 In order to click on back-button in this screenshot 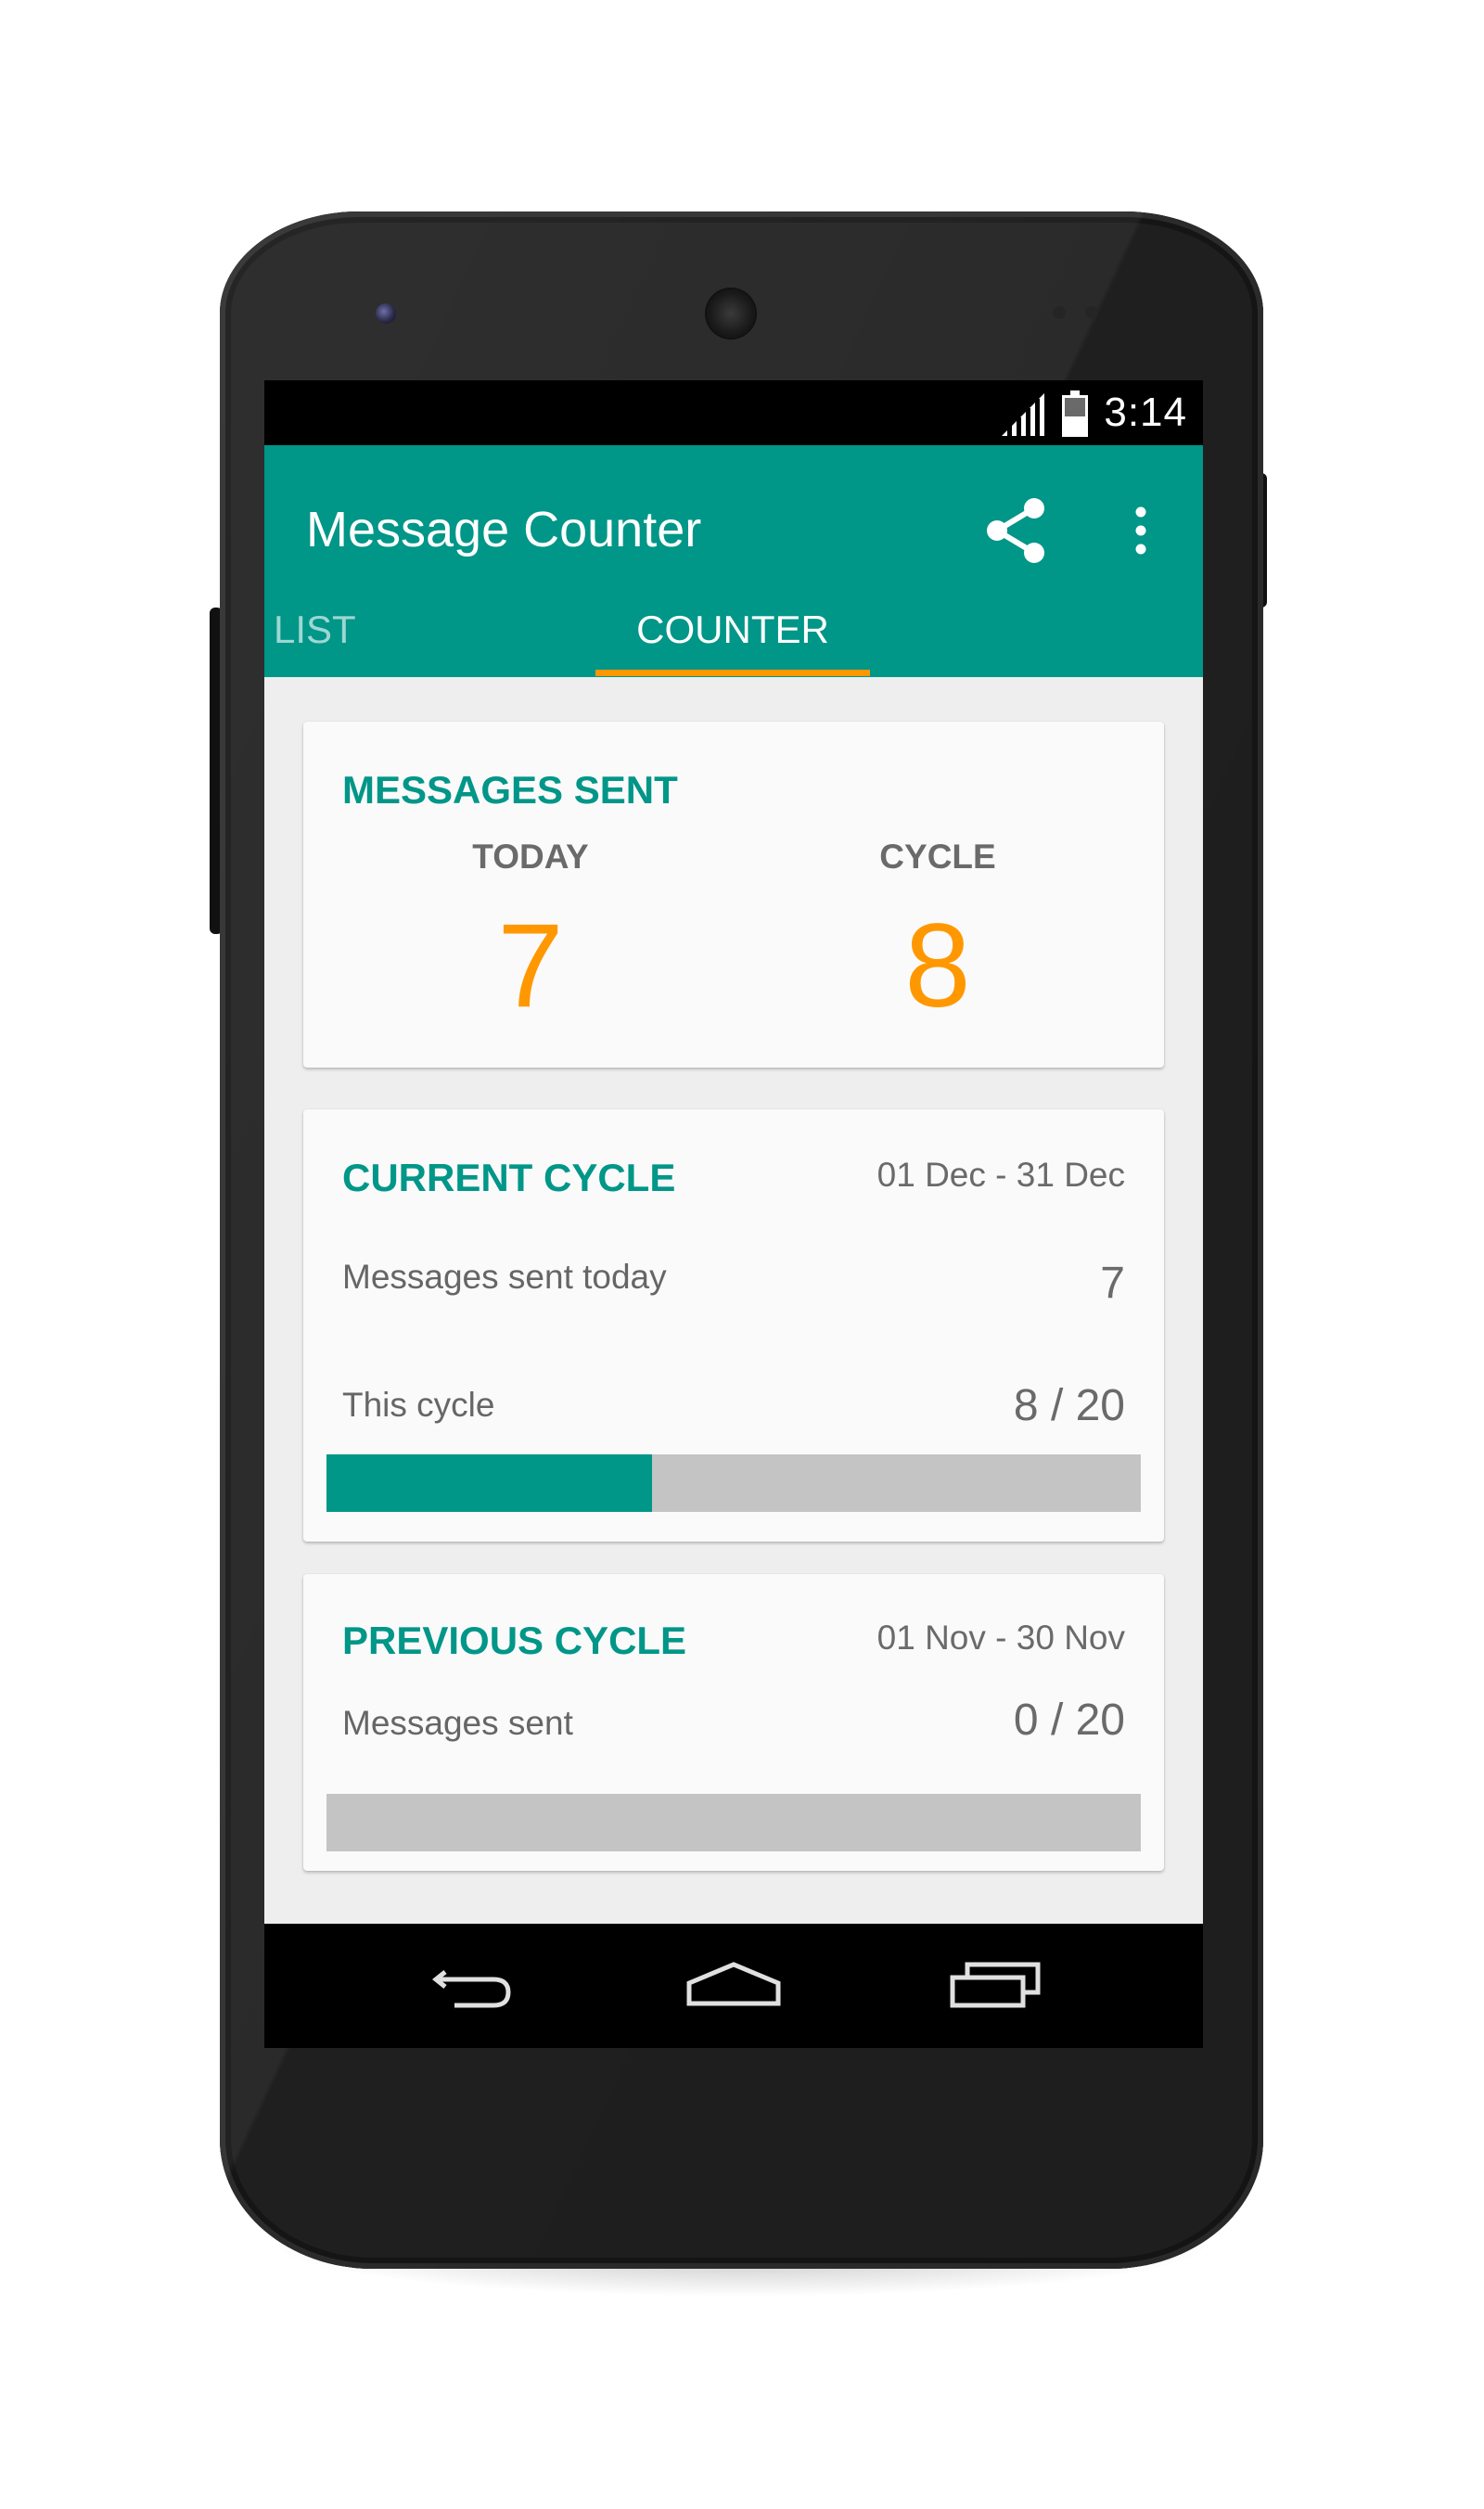, I will do `click(473, 1986)`.